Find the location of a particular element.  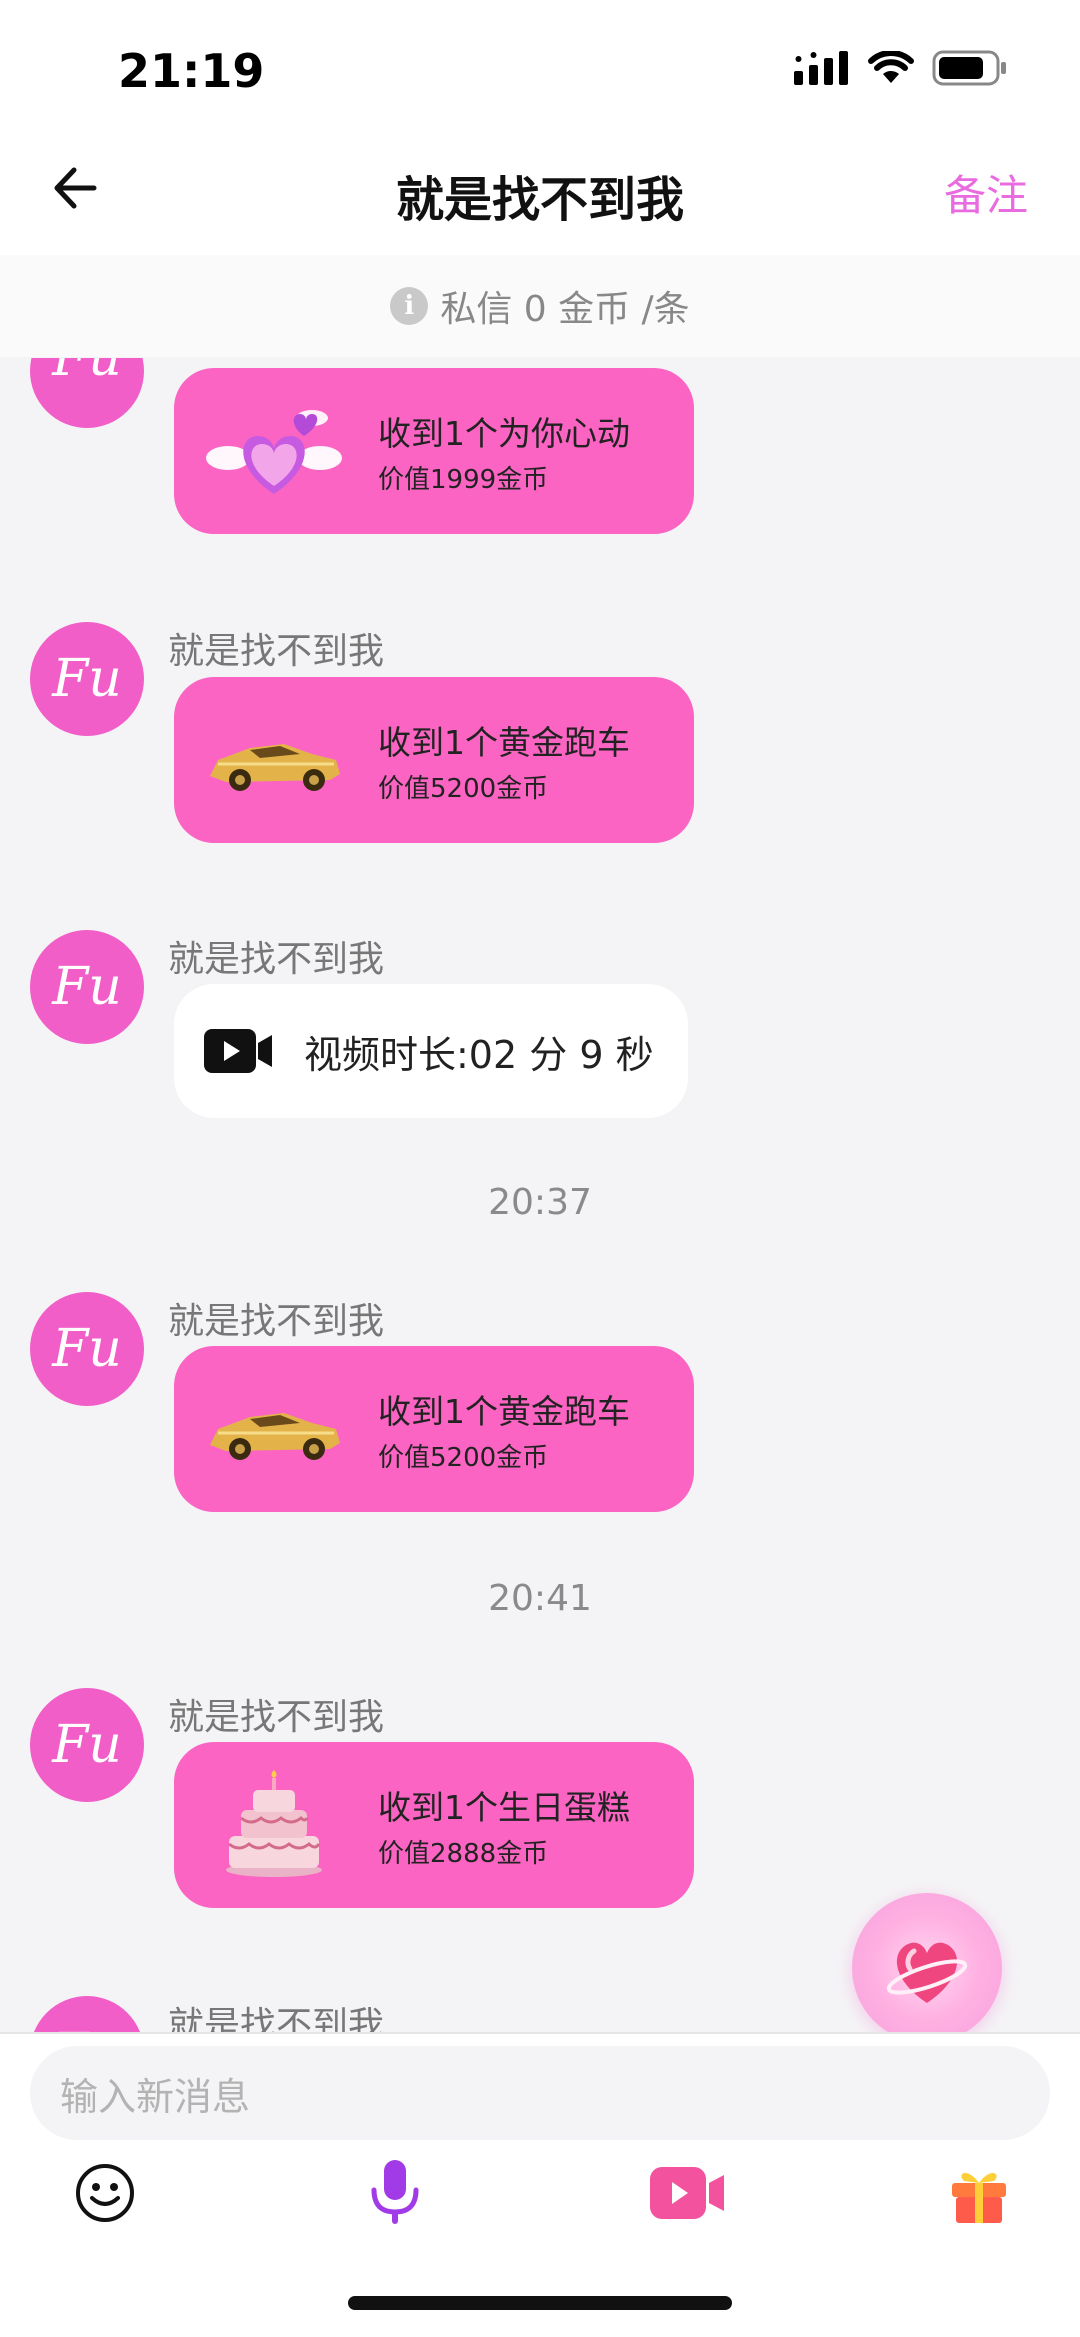

gift-title: 收到1个为你心动 is located at coordinates (504, 433).